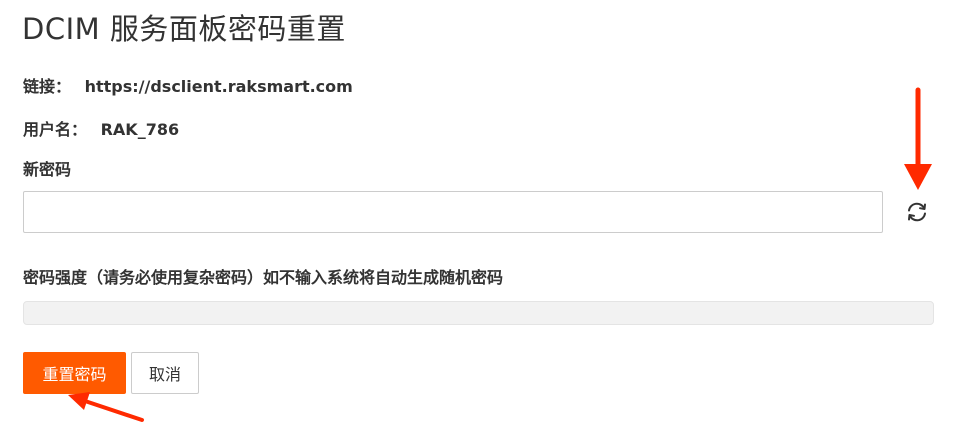 This screenshot has width=953, height=429. Describe the element at coordinates (165, 373) in the screenshot. I see `cancel-button: 取消` at that location.